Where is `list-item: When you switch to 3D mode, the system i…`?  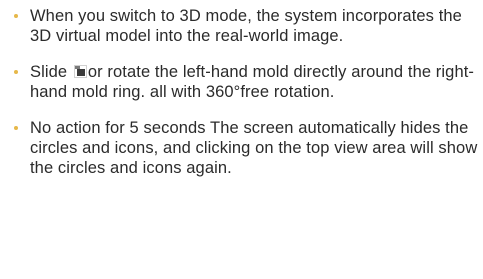 list-item: When you switch to 3D mode, the system i… is located at coordinates (248, 26).